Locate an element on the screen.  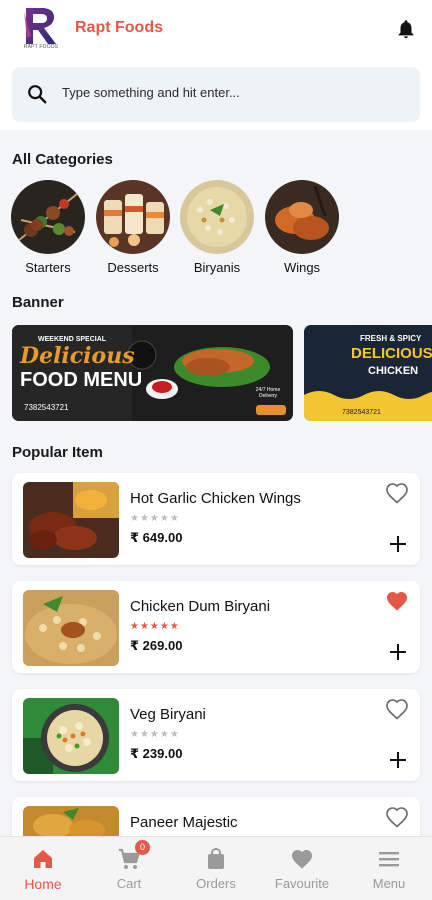
bell-icon is located at coordinates (406, 29).